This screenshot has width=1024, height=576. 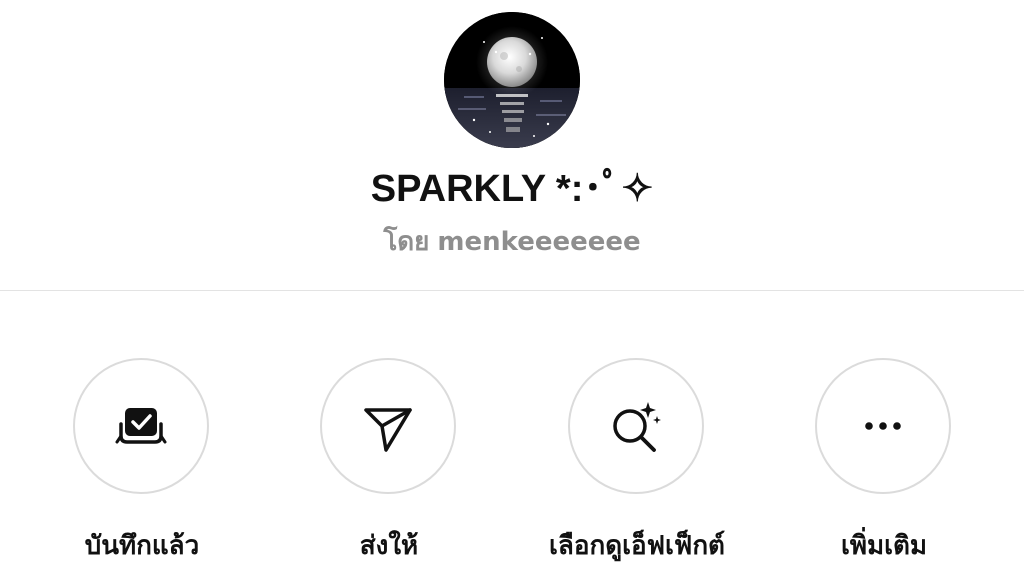 I want to click on moon-over-water-image, so click(x=512, y=80).